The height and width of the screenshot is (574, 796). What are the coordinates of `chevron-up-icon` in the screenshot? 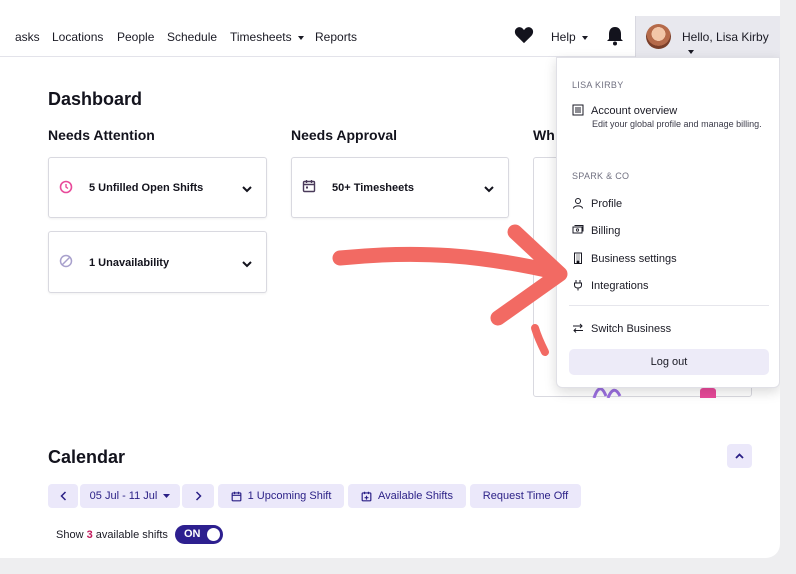 It's located at (739, 456).